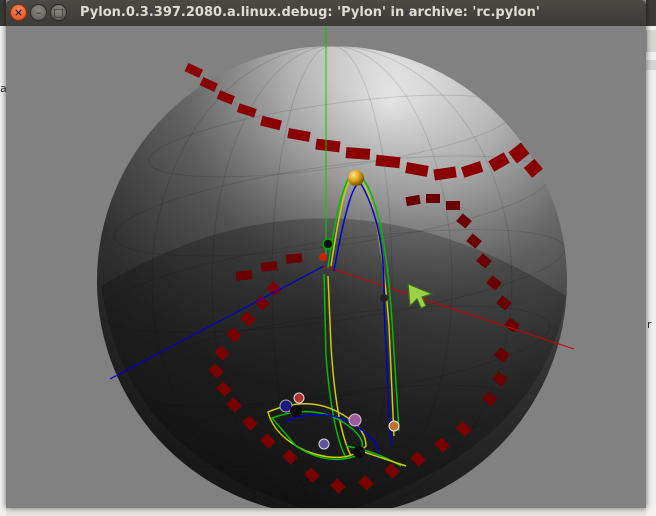 This screenshot has width=656, height=516. Describe the element at coordinates (18, 12) in the screenshot. I see `close-button: ×` at that location.